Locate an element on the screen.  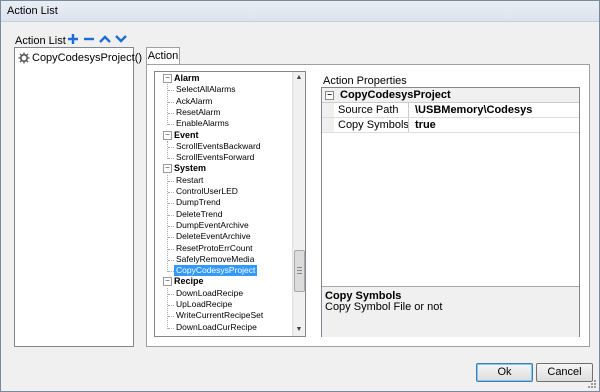
property-key: Copy Symbols is located at coordinates (373, 125).